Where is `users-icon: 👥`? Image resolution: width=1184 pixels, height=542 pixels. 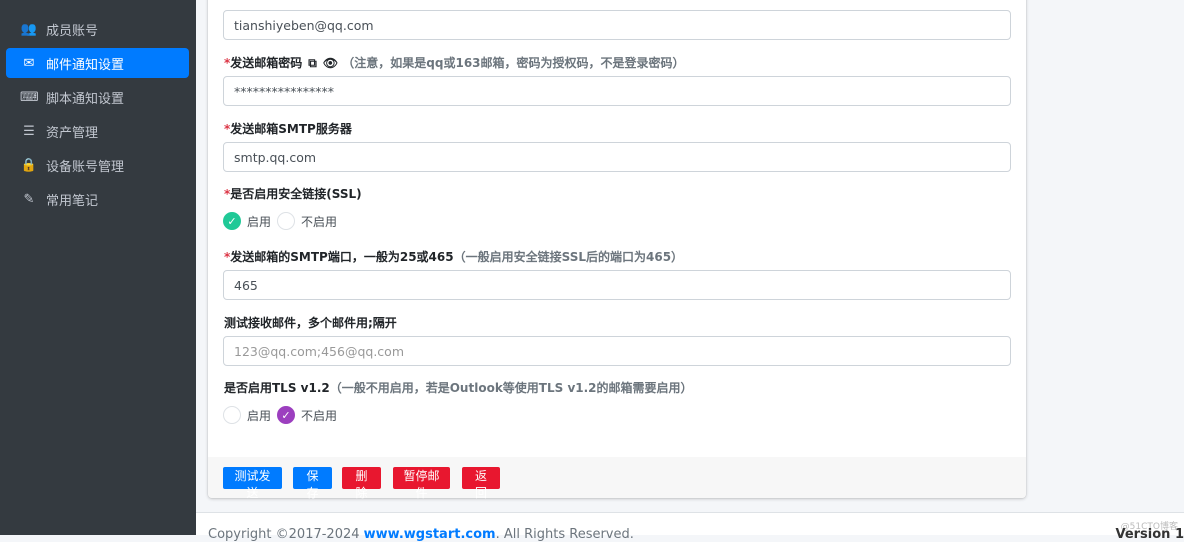
users-icon: 👥 is located at coordinates (29, 29).